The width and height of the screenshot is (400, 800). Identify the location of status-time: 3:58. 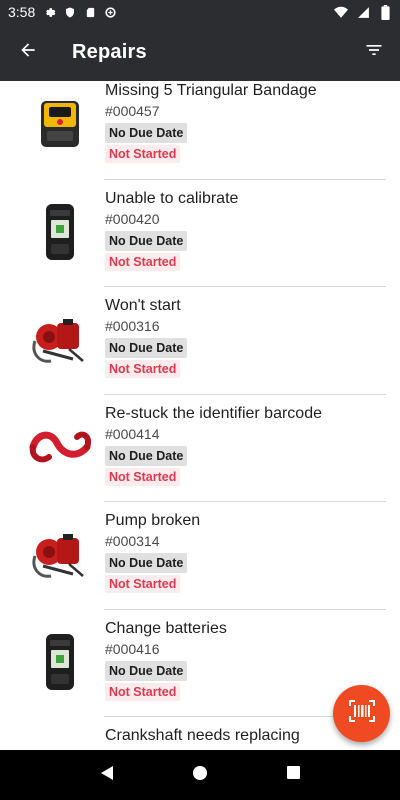
(22, 12).